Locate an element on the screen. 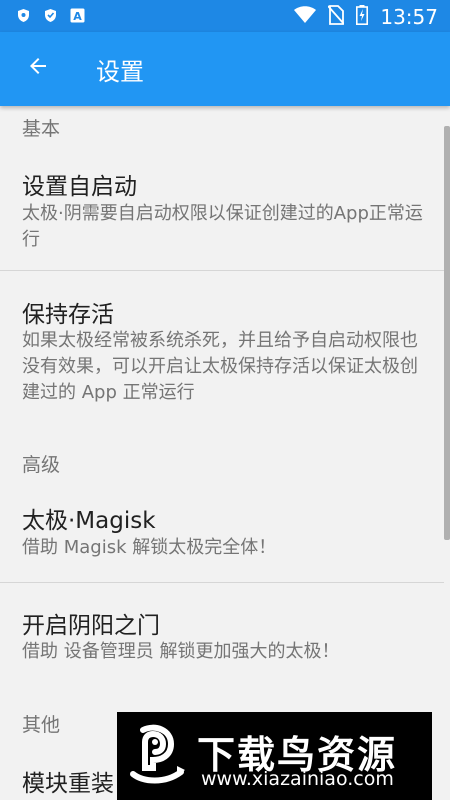 This screenshot has width=450, height=800. status-bar-right: 13:57 is located at coordinates (366, 17).